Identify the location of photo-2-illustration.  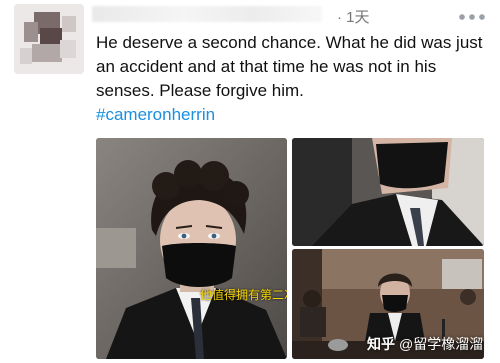
(388, 192).